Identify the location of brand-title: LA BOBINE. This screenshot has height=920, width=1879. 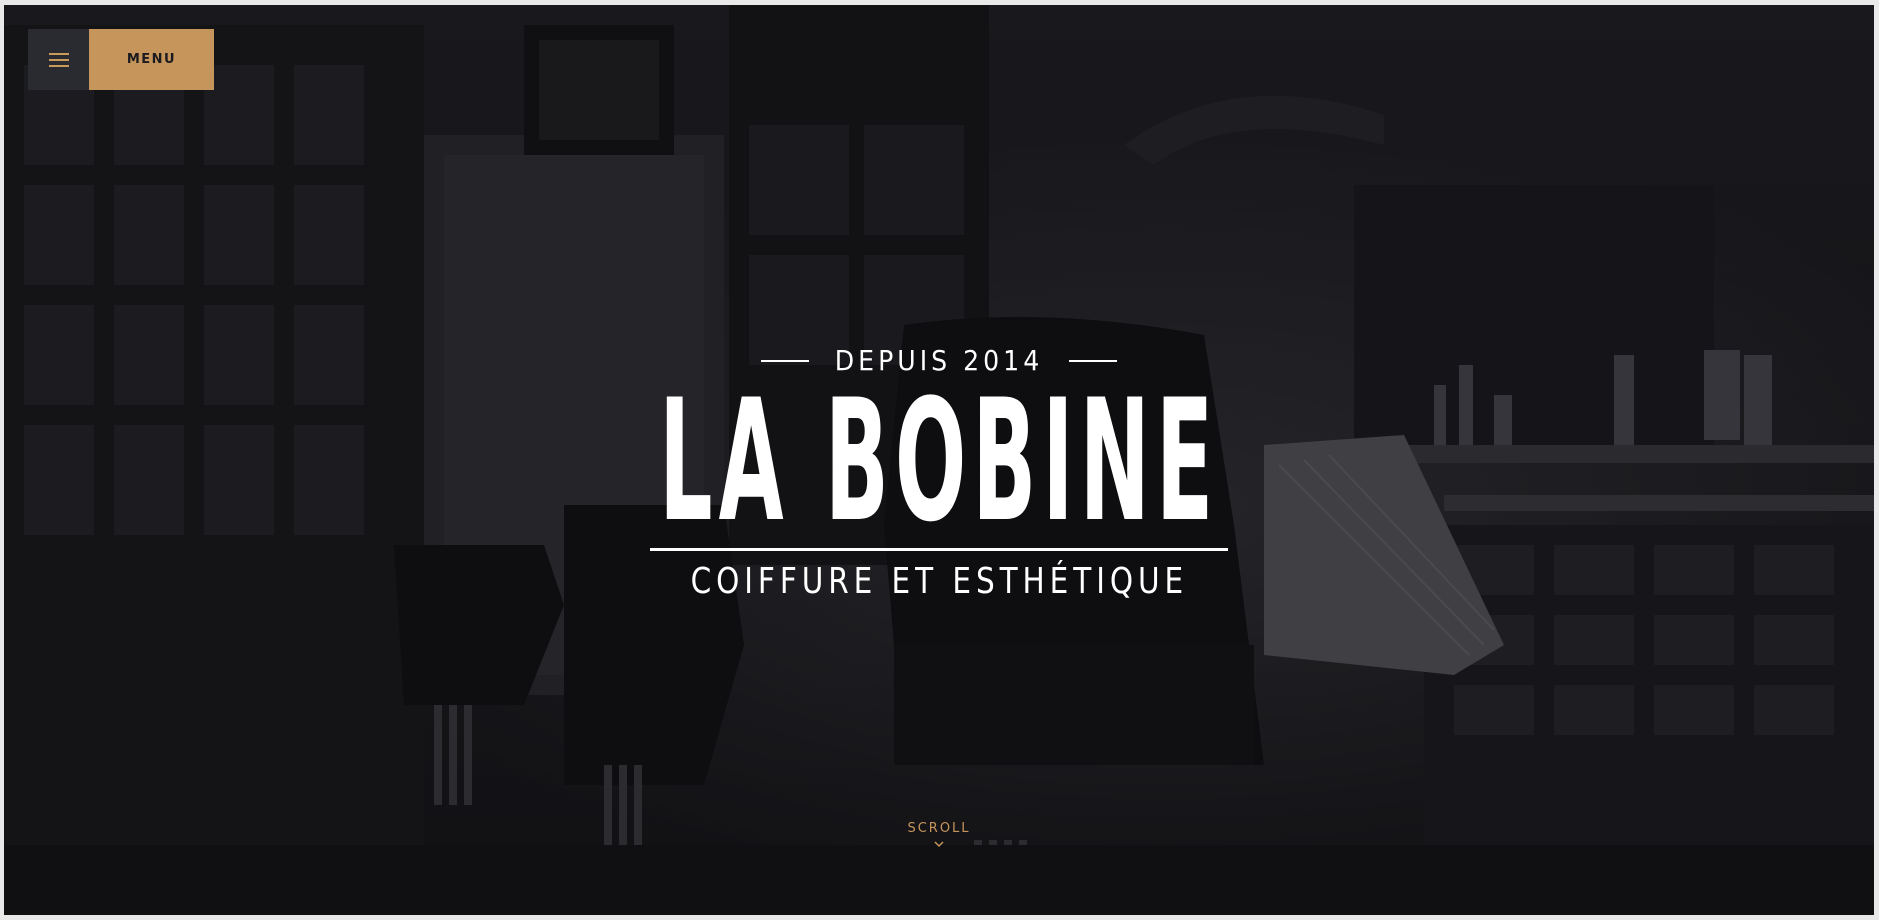
(939, 461).